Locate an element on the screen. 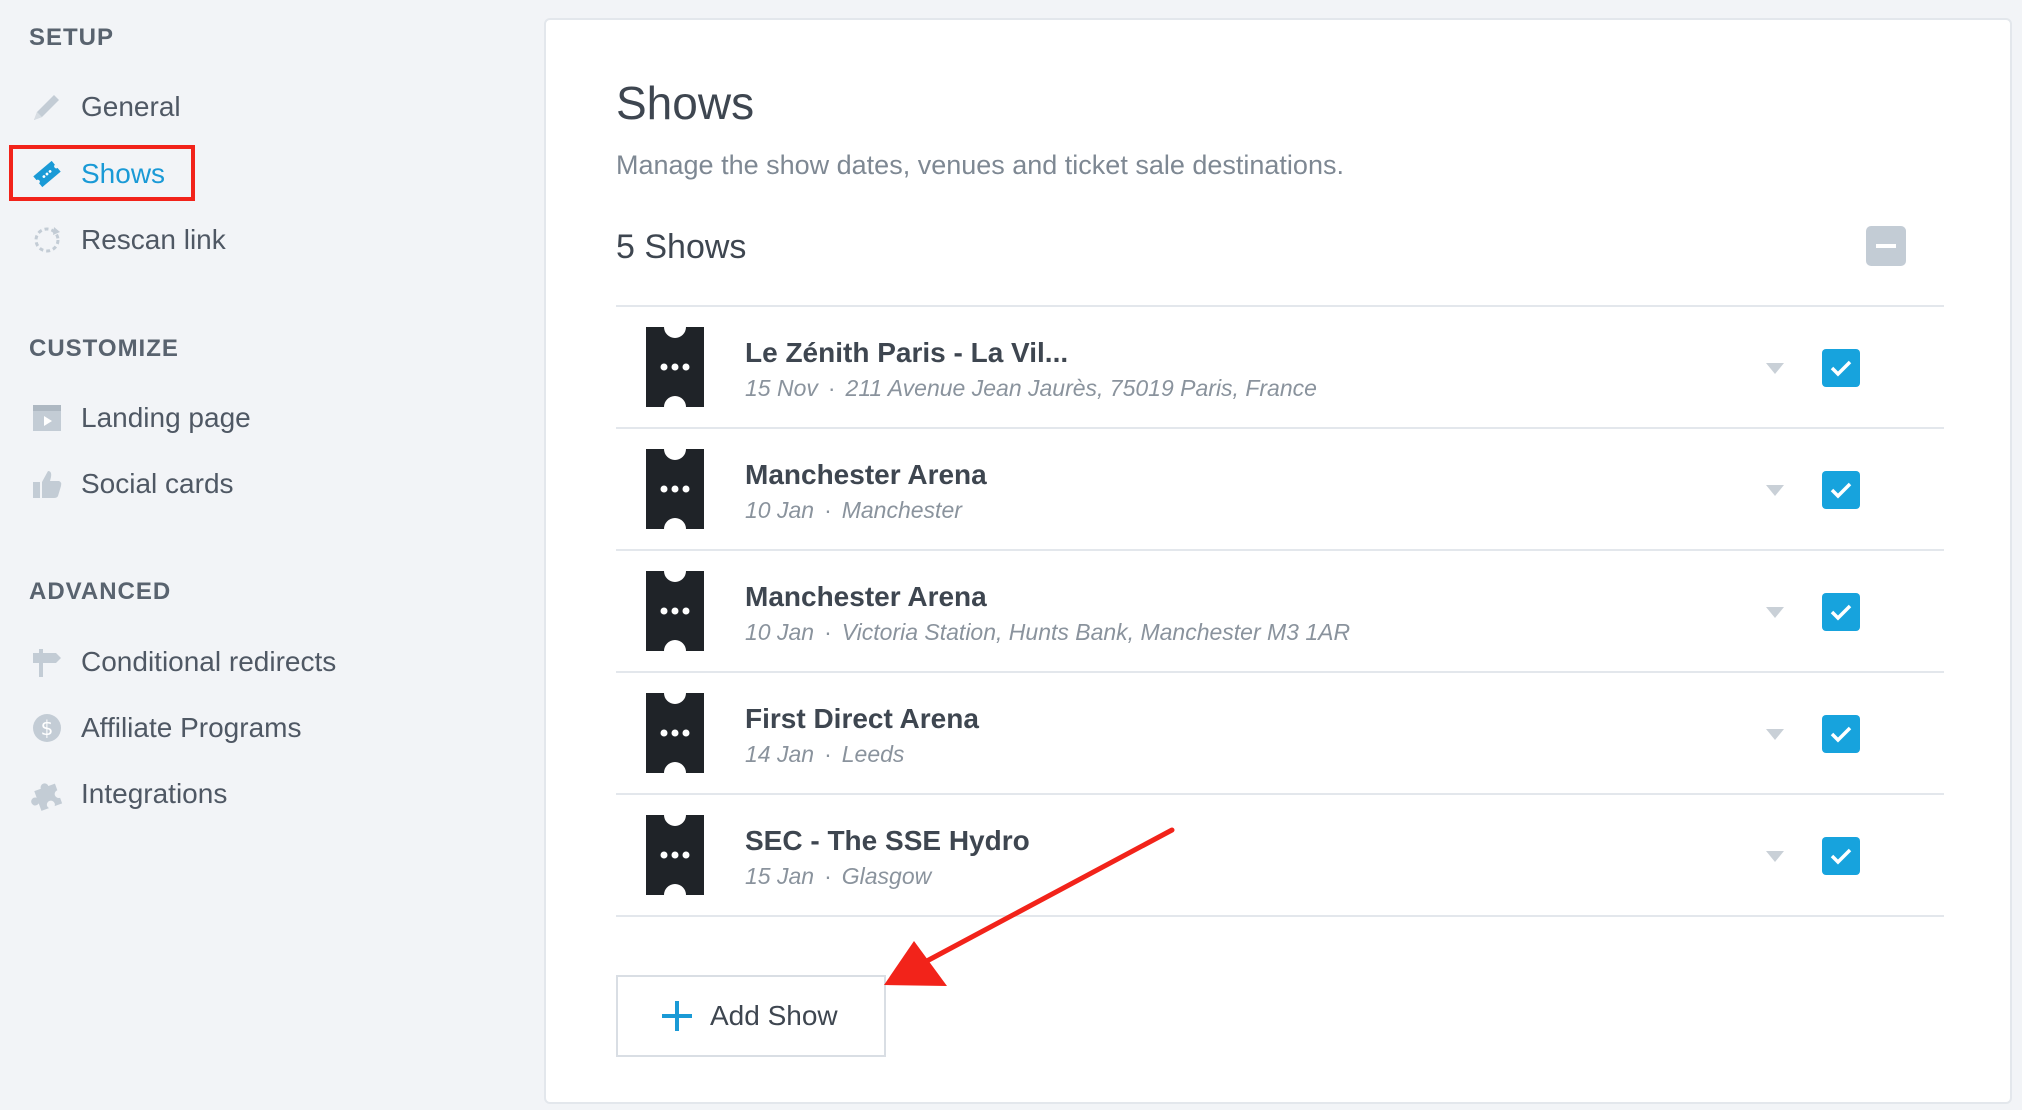 The height and width of the screenshot is (1110, 2022). add-show-label: Add Show is located at coordinates (774, 1015).